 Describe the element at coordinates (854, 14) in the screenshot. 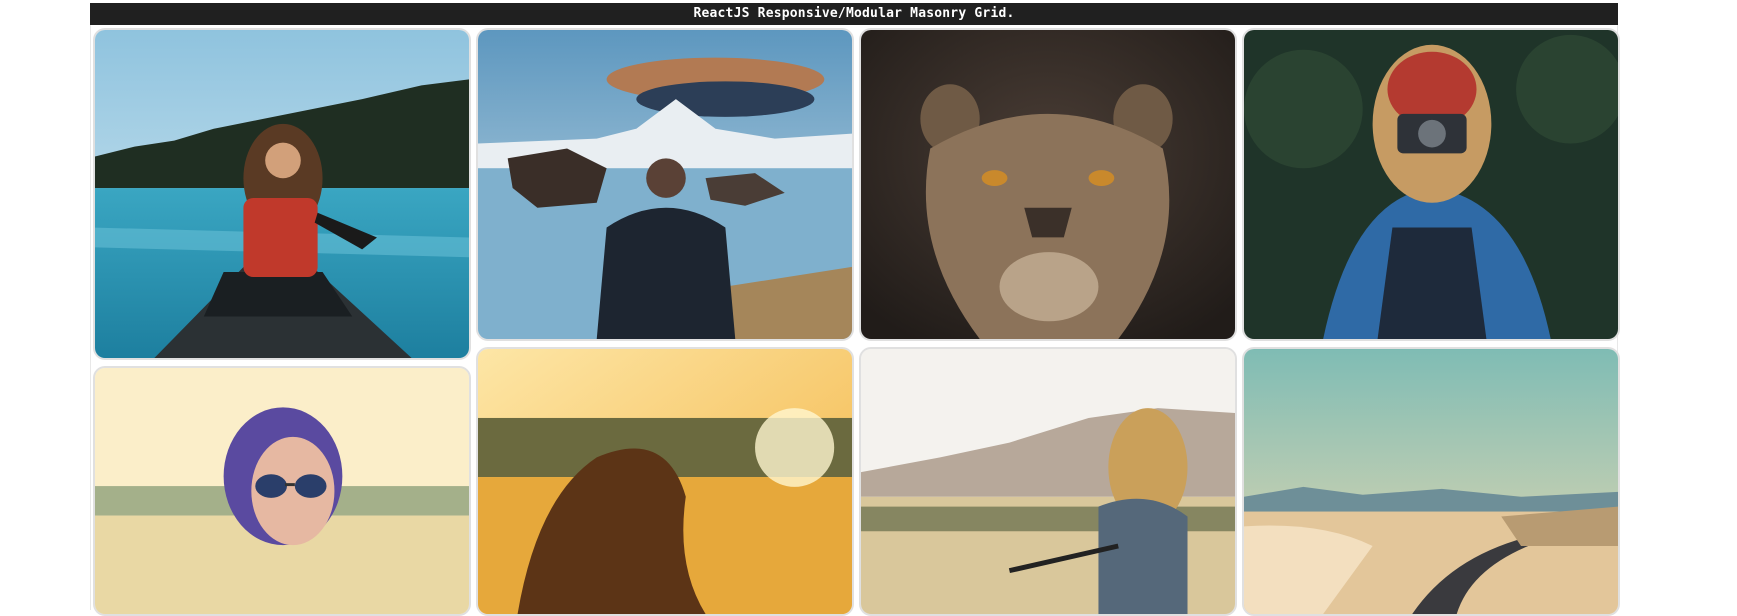

I see `page-title: ReactJS Responsive/Modular Masonry Grid.` at that location.